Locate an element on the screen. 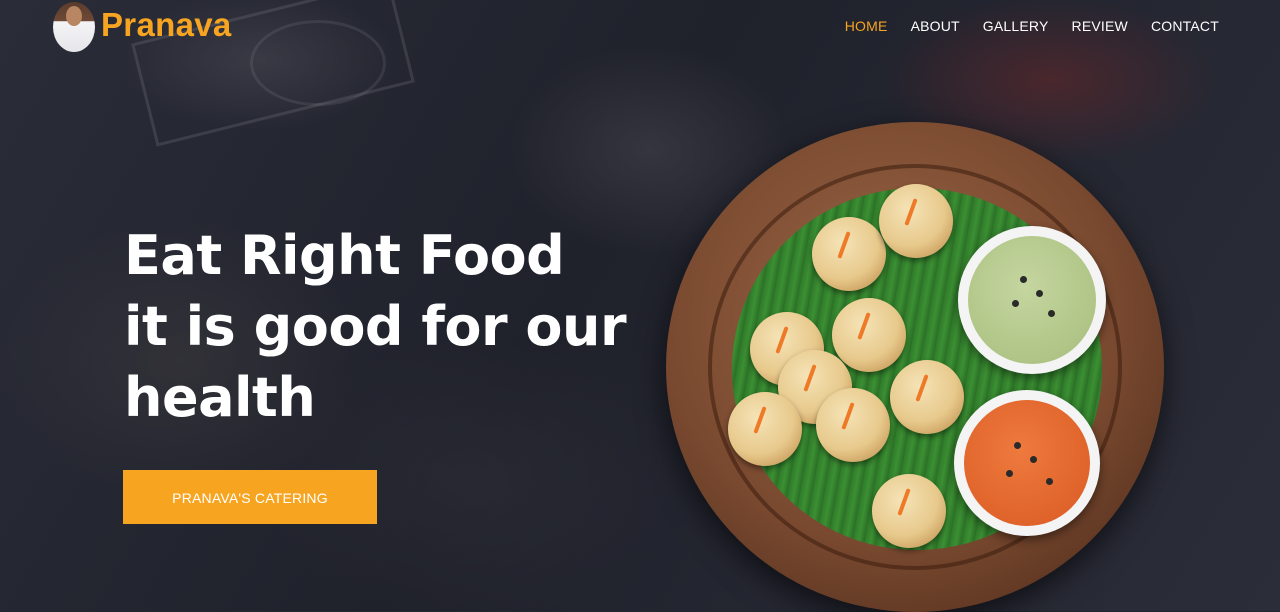  nav-about: ABOUT is located at coordinates (935, 26).